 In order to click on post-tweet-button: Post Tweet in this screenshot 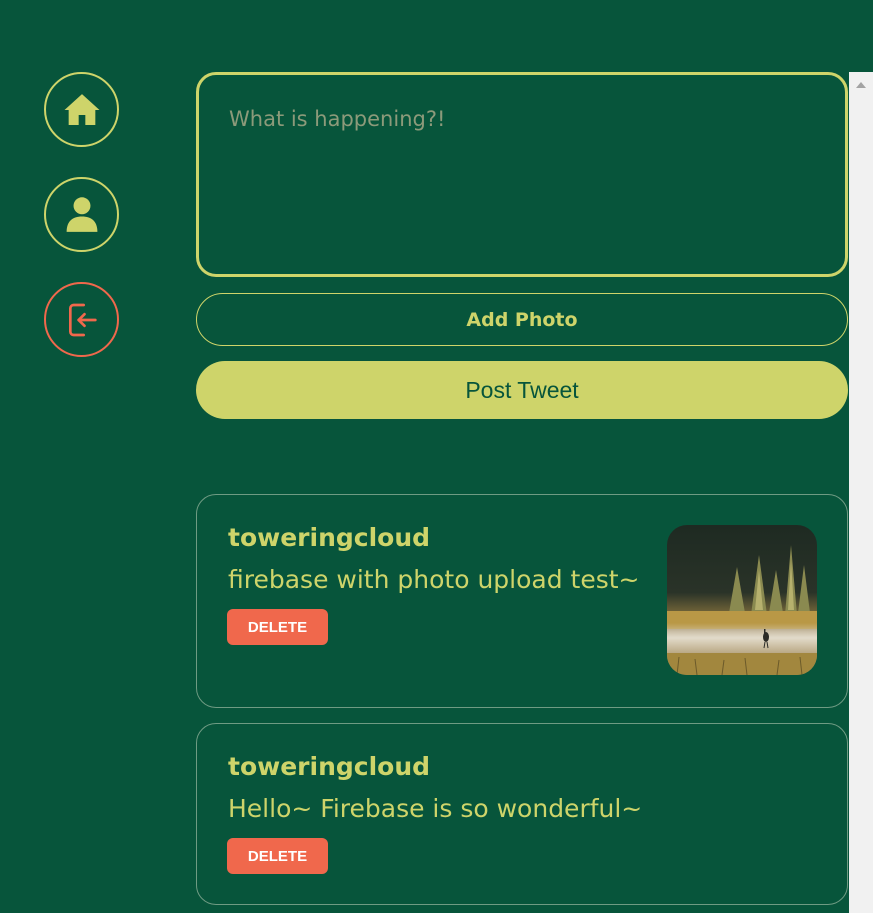, I will do `click(522, 390)`.